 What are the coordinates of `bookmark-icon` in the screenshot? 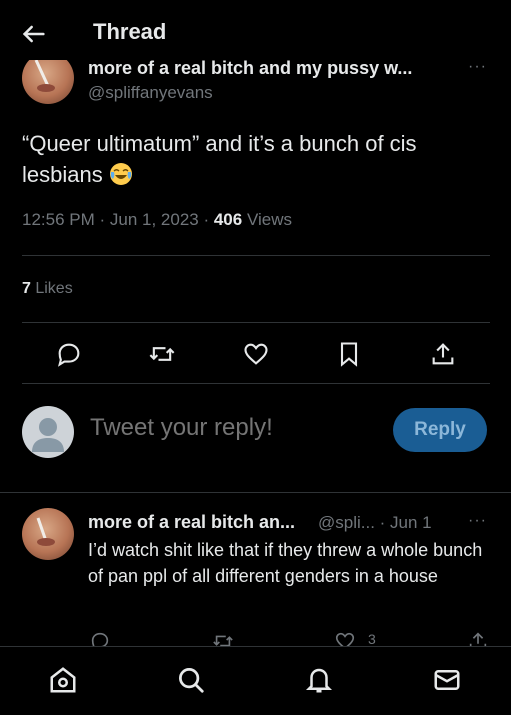 It's located at (349, 354).